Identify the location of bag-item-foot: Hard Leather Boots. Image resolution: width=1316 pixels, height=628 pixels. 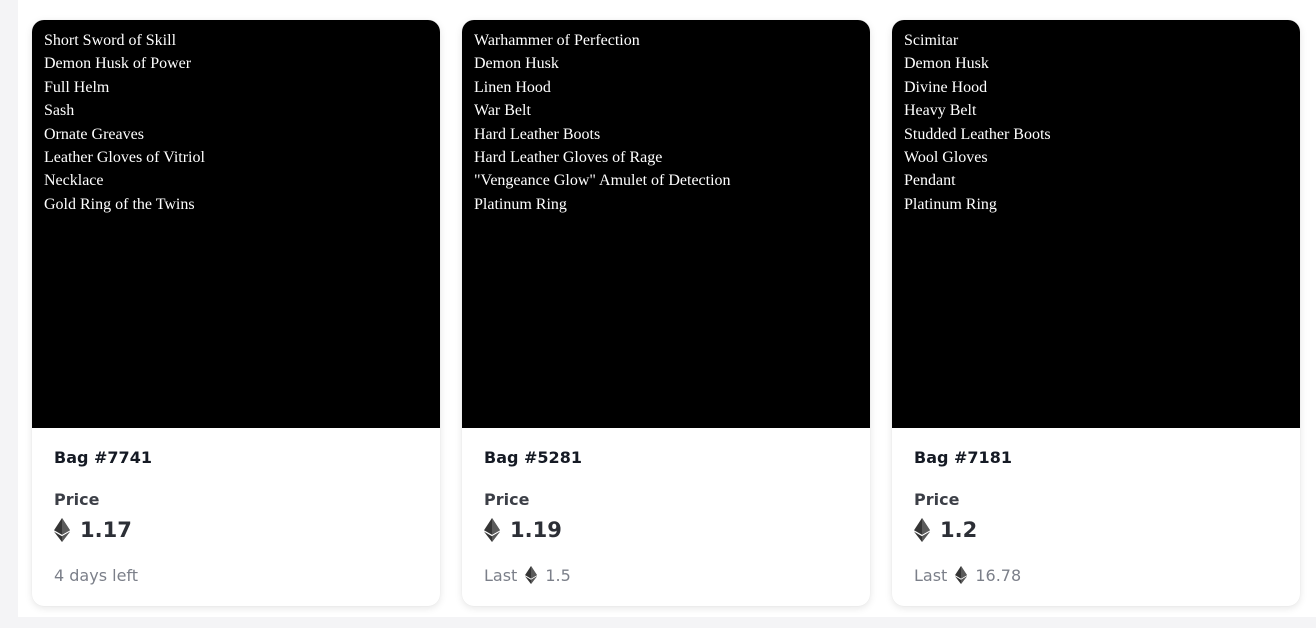
(537, 134).